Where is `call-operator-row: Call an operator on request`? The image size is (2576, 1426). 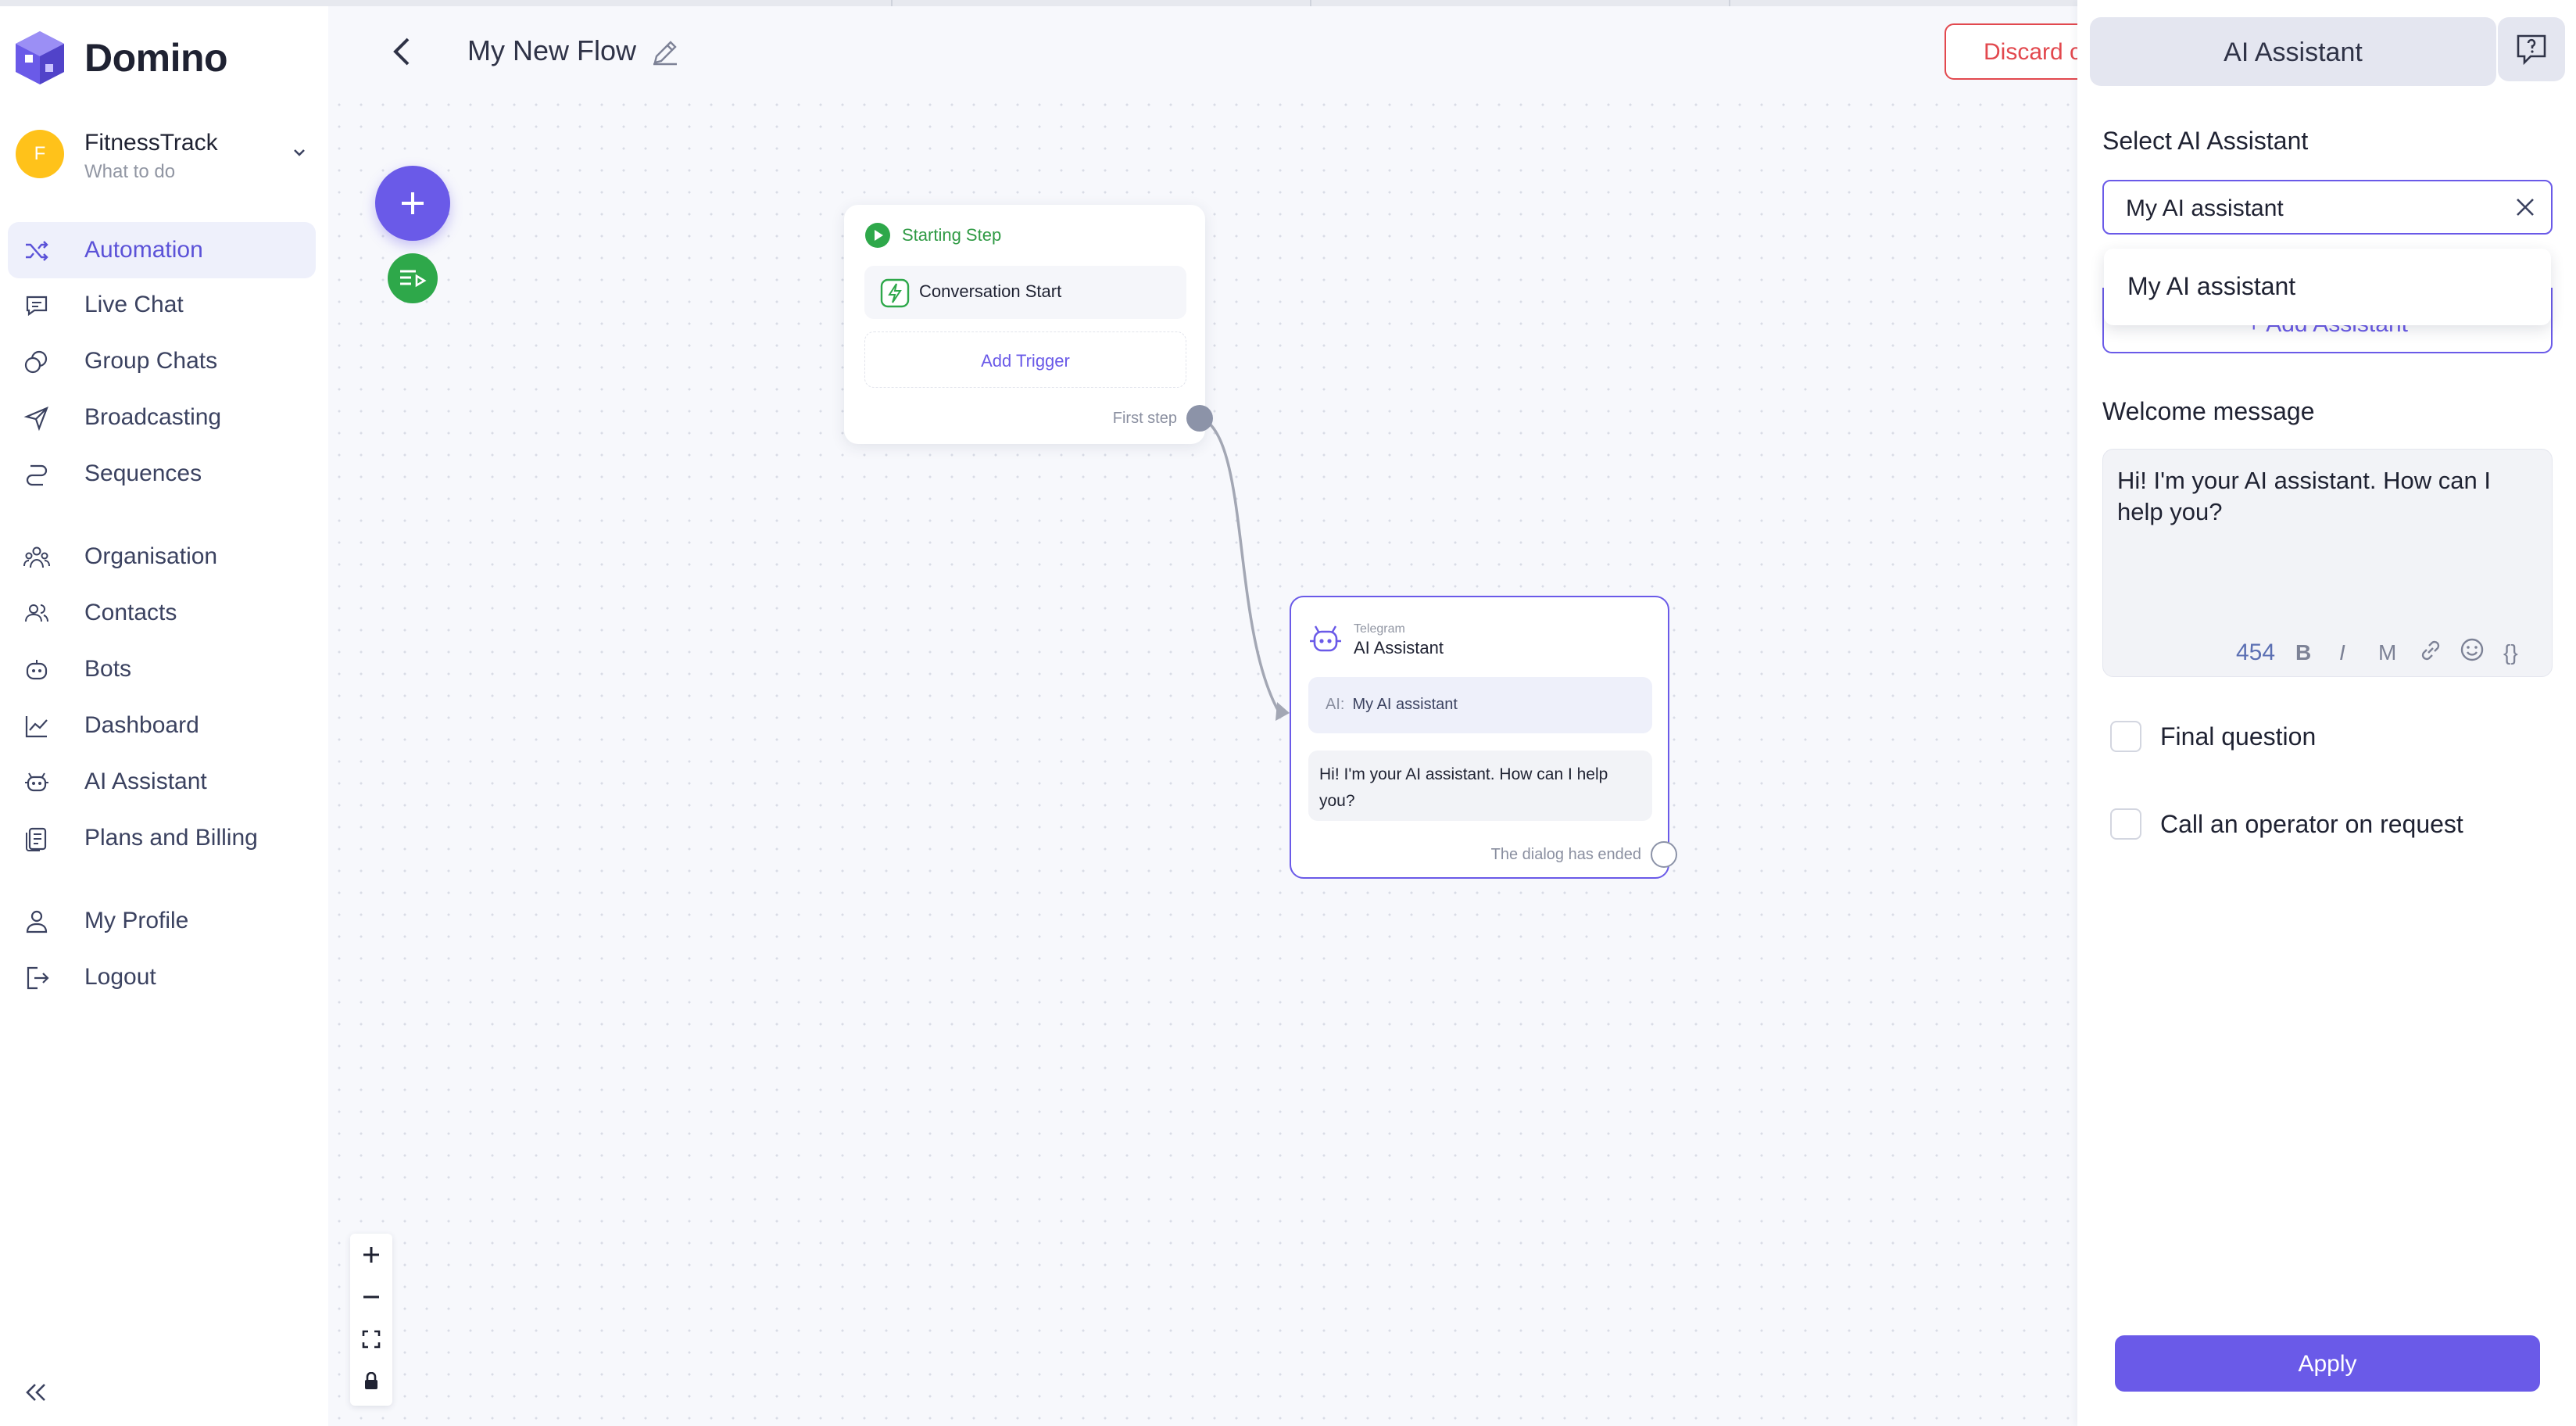 call-operator-row: Call an operator on request is located at coordinates (2286, 824).